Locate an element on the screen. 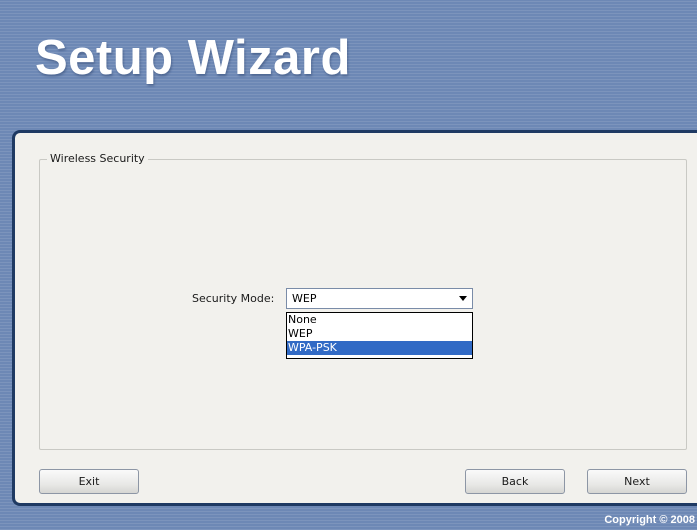 The width and height of the screenshot is (697, 530). group-legend: Wireless Security is located at coordinates (97, 158).